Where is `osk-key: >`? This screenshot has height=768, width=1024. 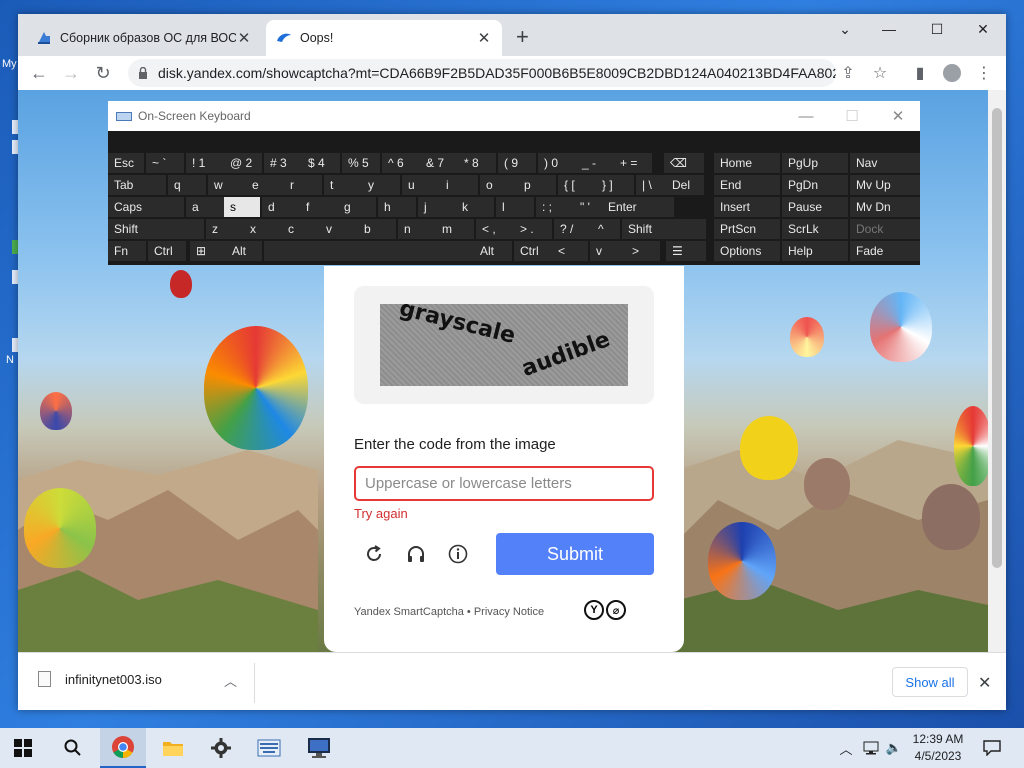 osk-key: > is located at coordinates (643, 251).